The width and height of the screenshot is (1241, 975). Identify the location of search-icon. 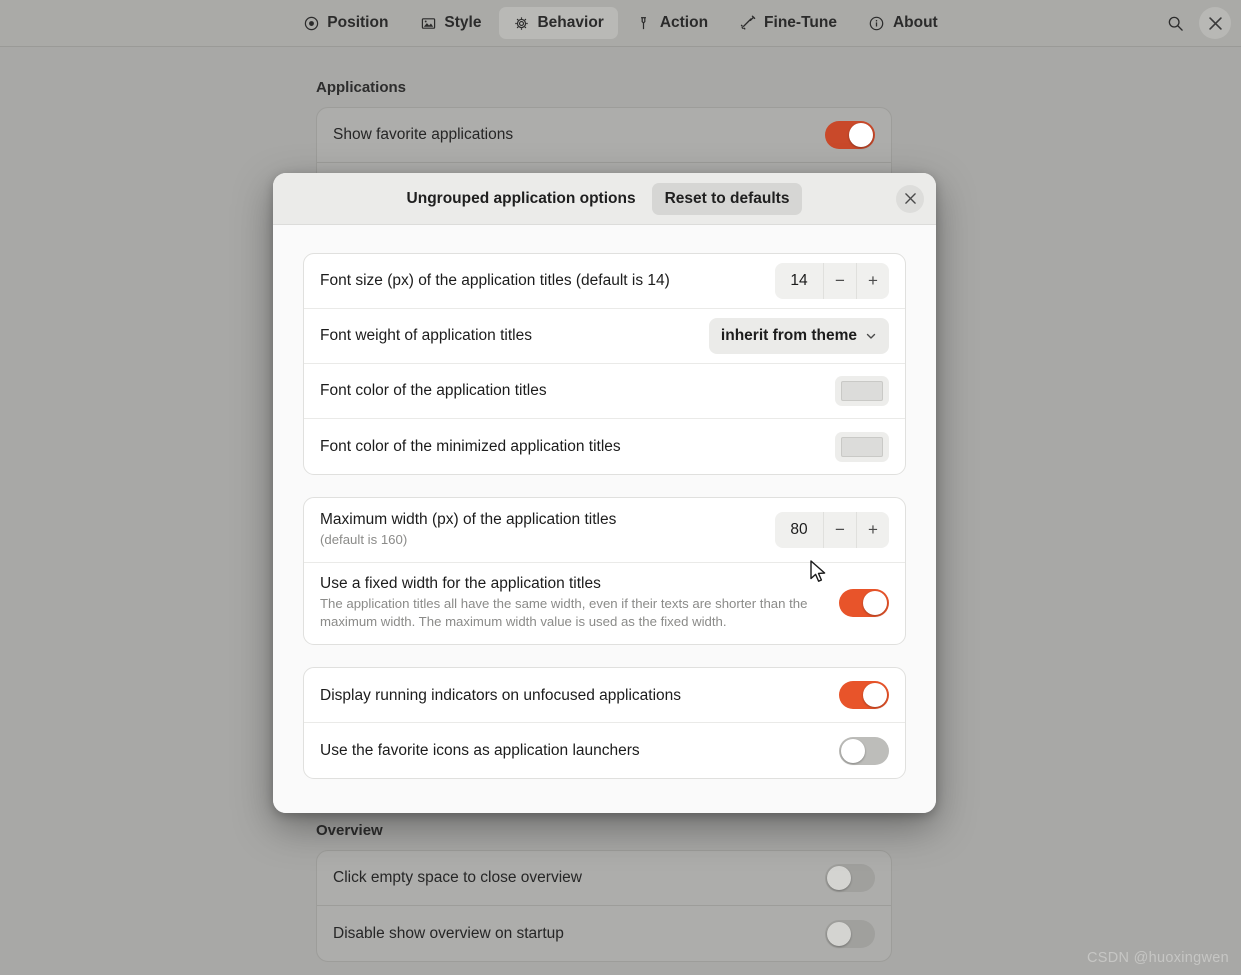
(1175, 23).